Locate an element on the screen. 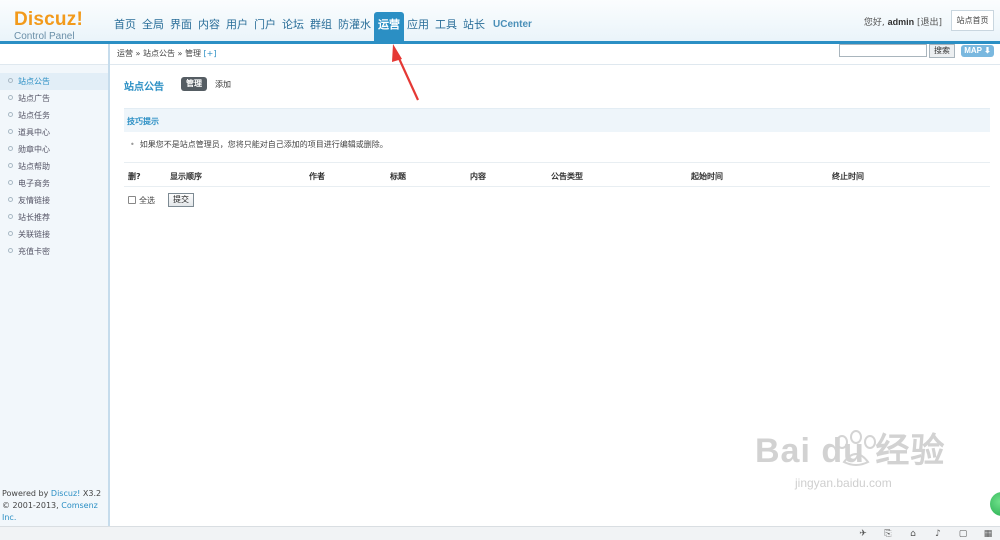 This screenshot has width=1000, height=540. tab-manage: 管理 is located at coordinates (194, 84).